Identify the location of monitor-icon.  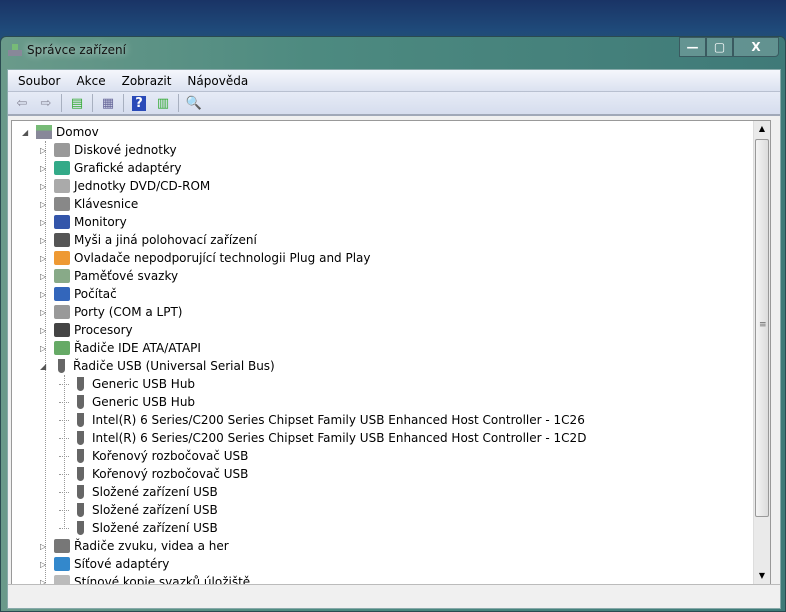
(62, 222).